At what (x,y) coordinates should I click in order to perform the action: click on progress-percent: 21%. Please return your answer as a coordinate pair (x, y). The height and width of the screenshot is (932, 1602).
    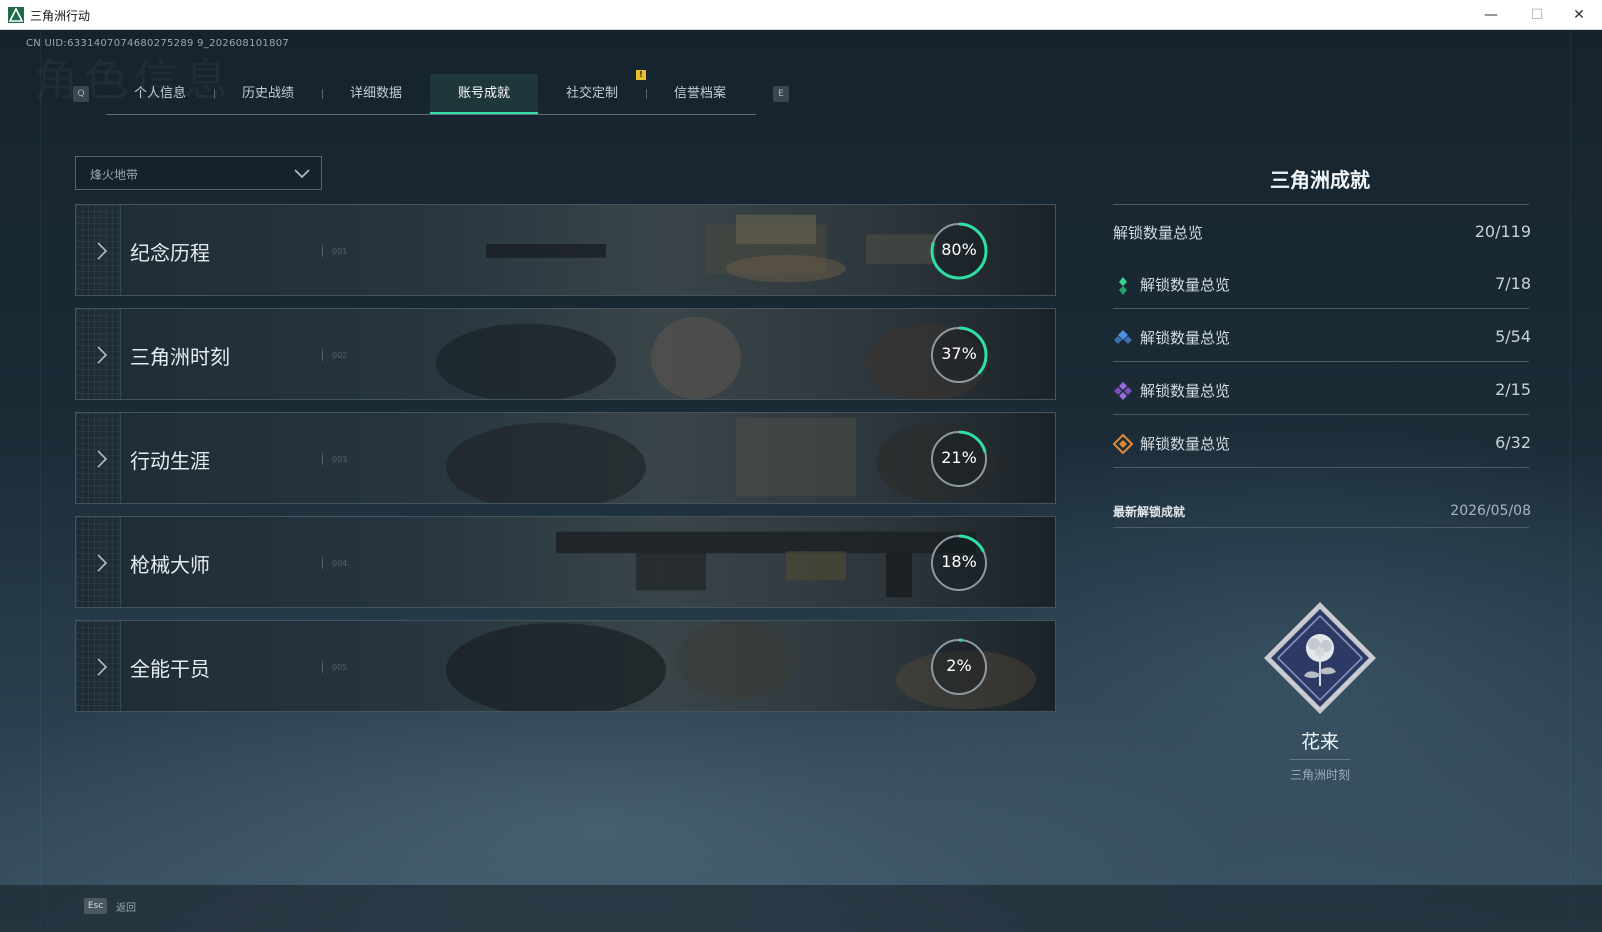
    Looking at the image, I should click on (959, 457).